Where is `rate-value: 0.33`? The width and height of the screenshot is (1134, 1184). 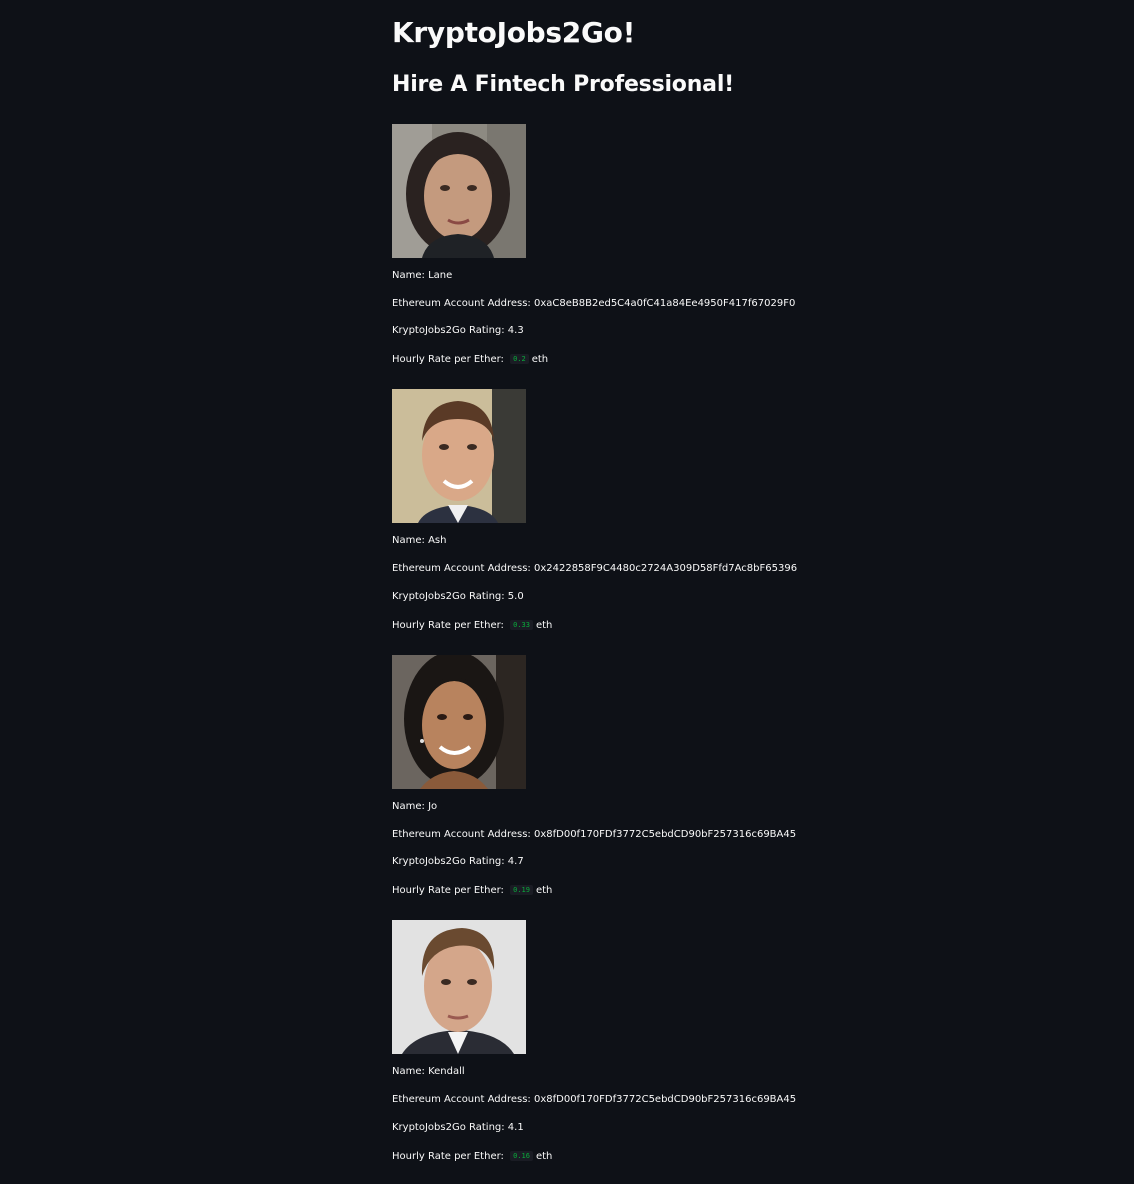
rate-value: 0.33 is located at coordinates (521, 625).